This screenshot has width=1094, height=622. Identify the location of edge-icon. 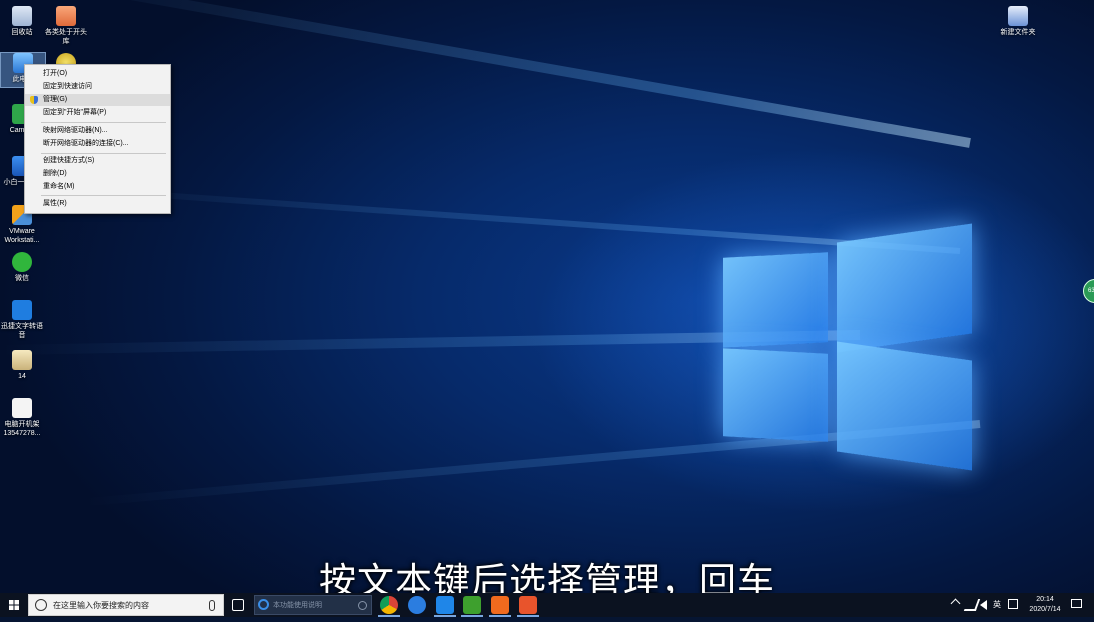
(417, 605).